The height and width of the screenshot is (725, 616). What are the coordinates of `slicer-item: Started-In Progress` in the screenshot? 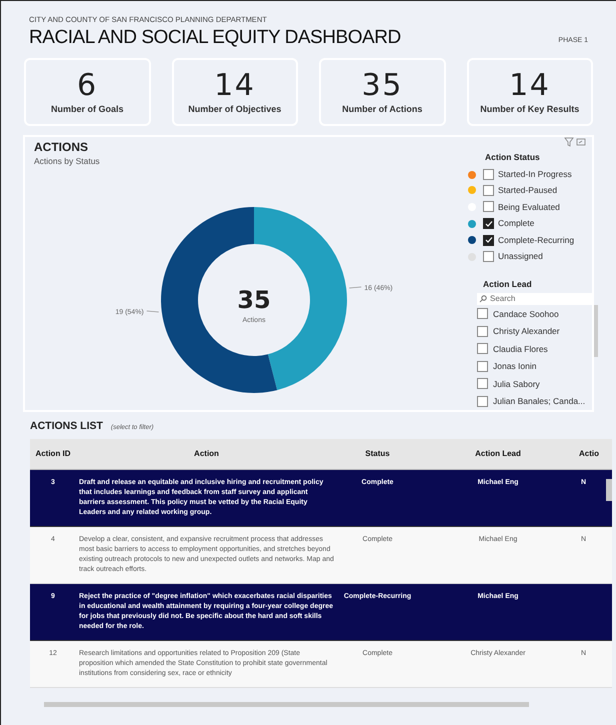 It's located at (535, 175).